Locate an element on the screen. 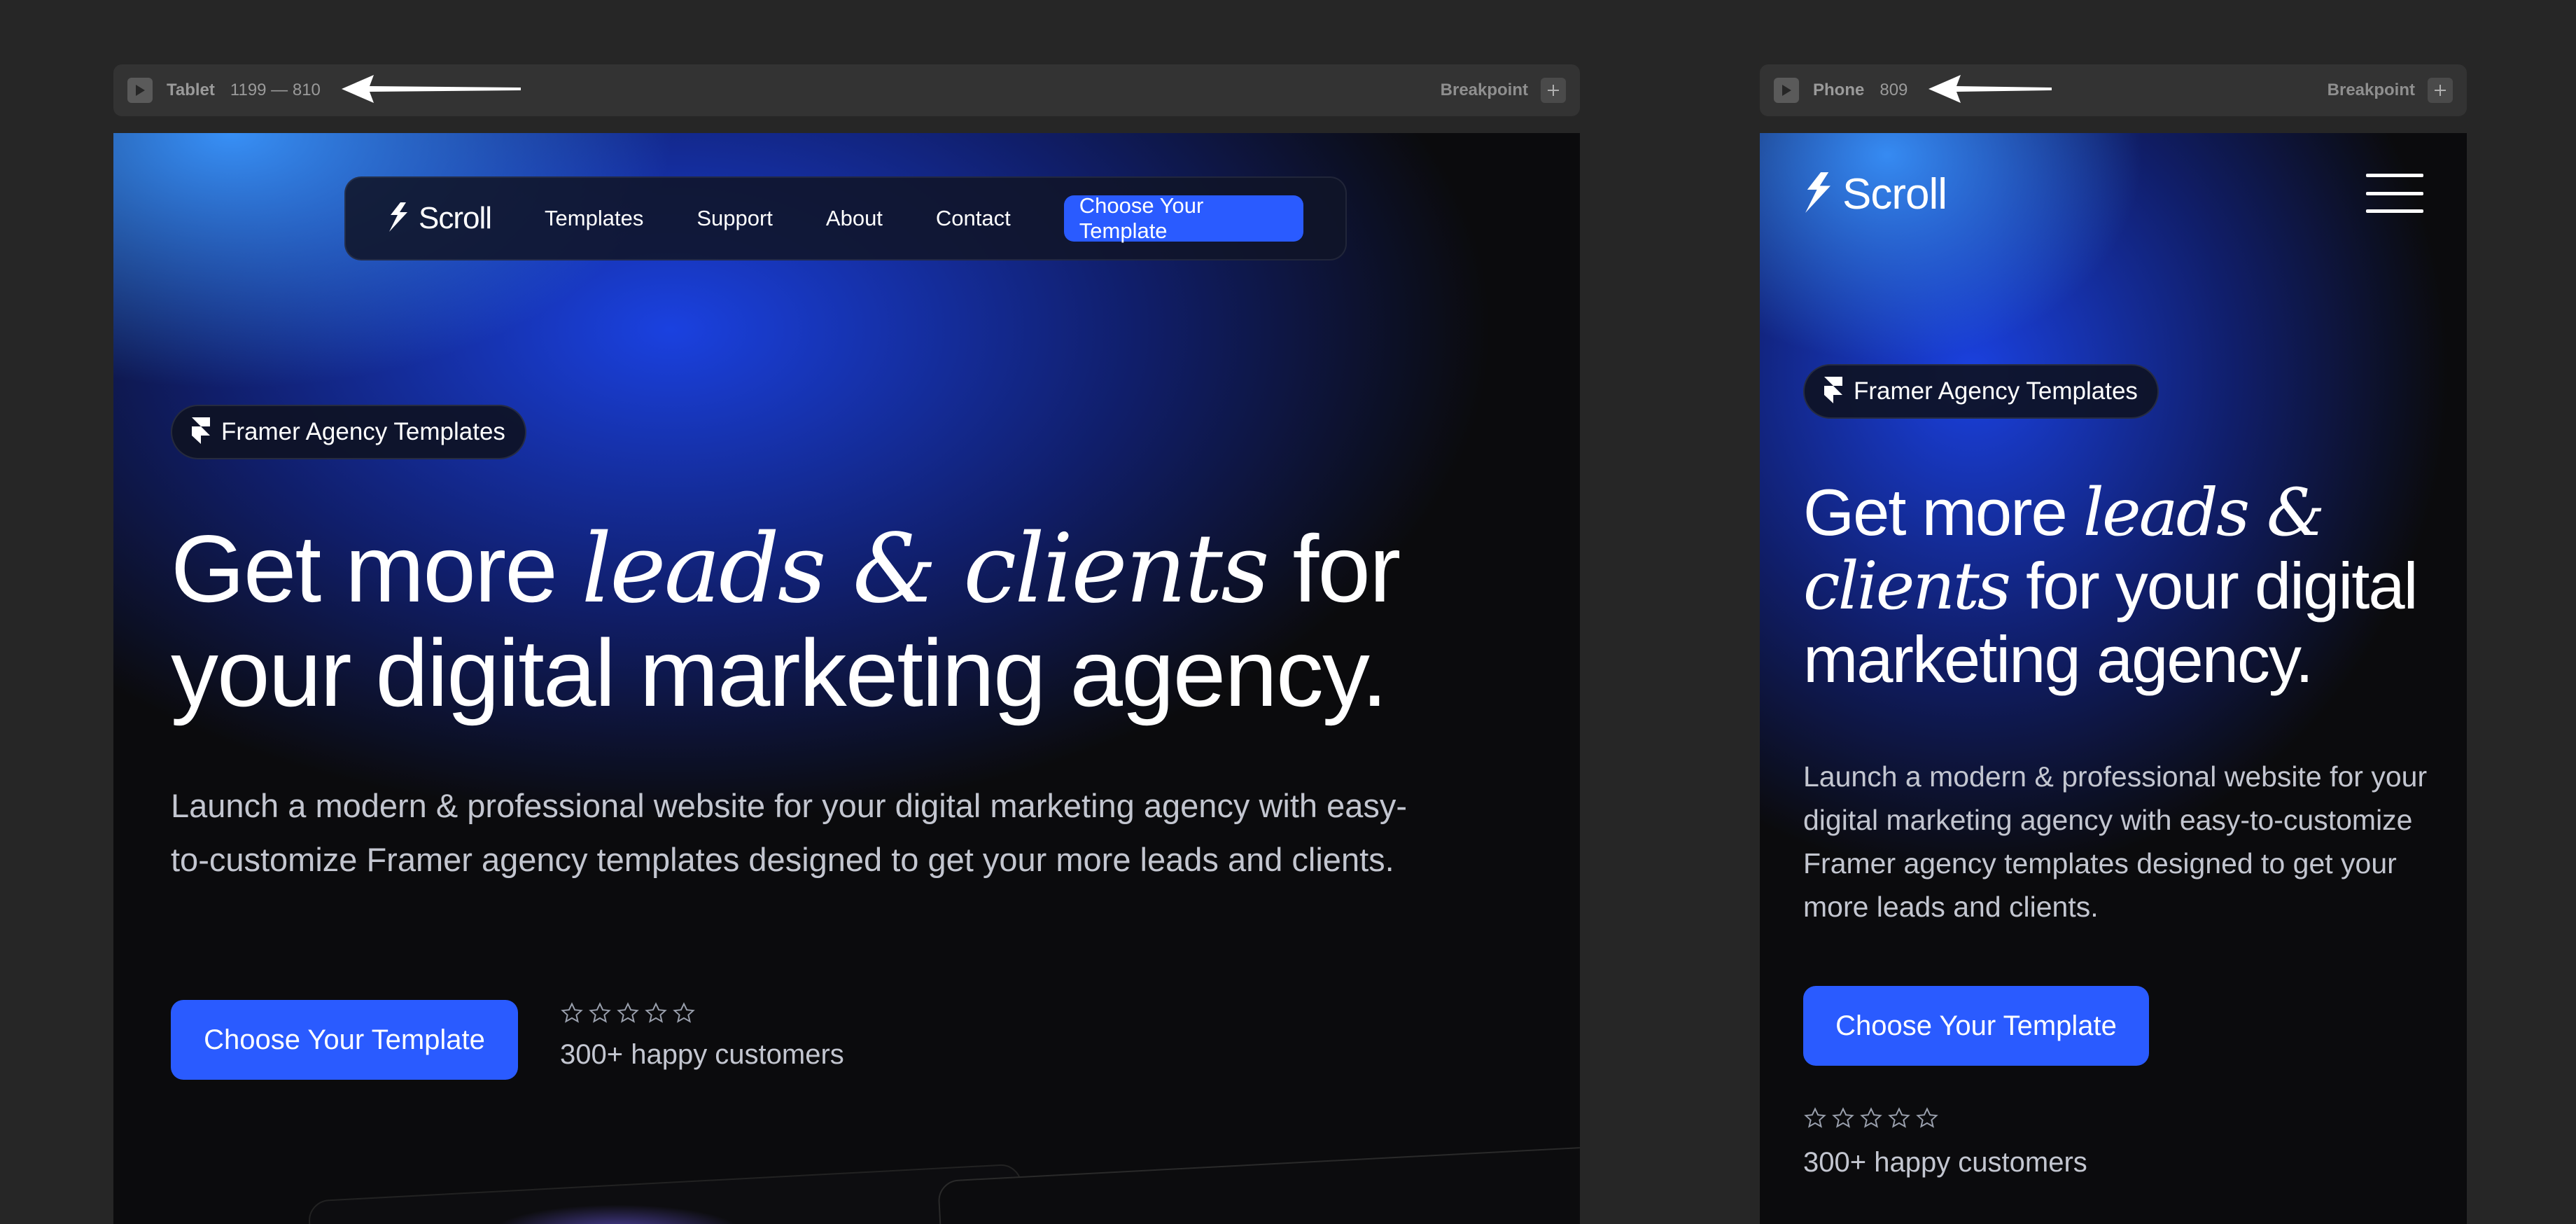 This screenshot has width=2576, height=1224. nav-link-contact: Contact is located at coordinates (973, 218).